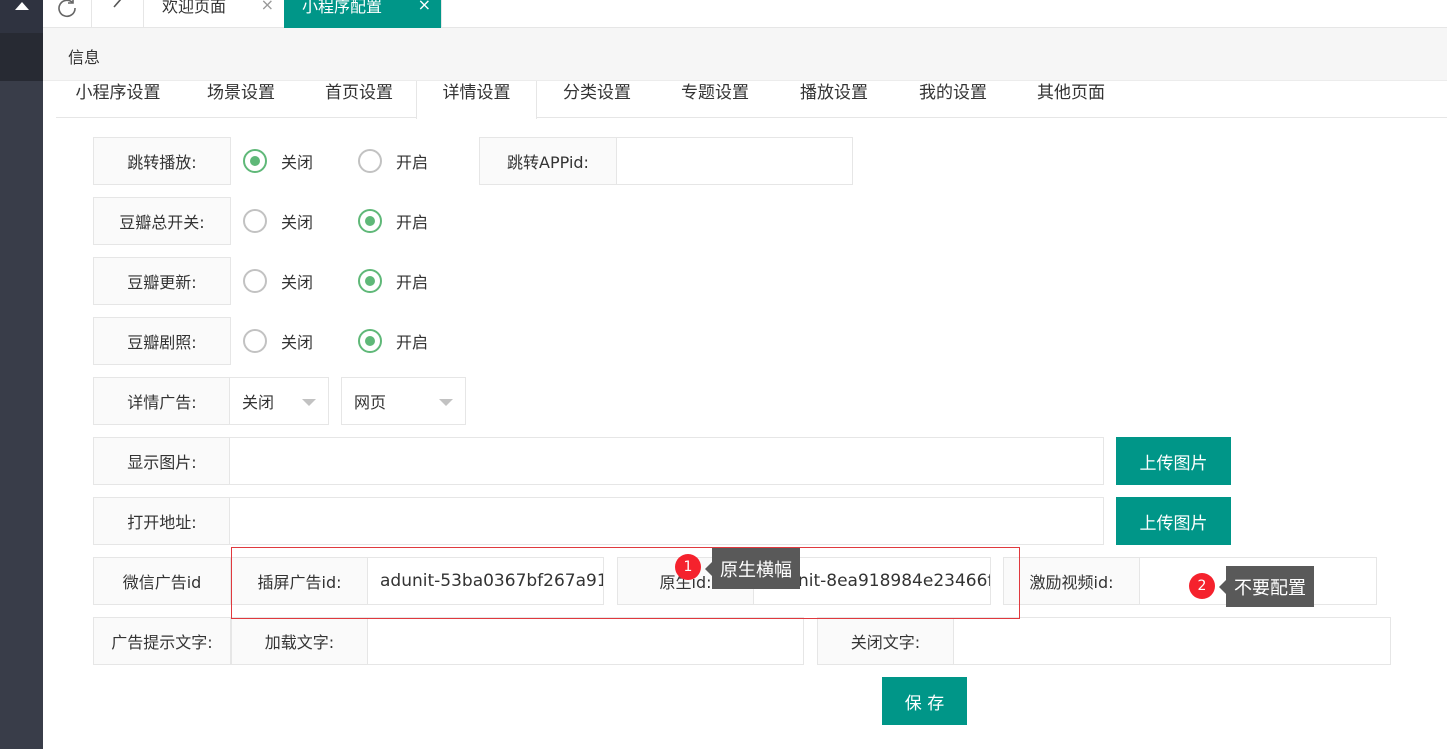 The image size is (1447, 749). Describe the element at coordinates (885, 641) in the screenshot. I see `close-text-label: 关闭文字:` at that location.